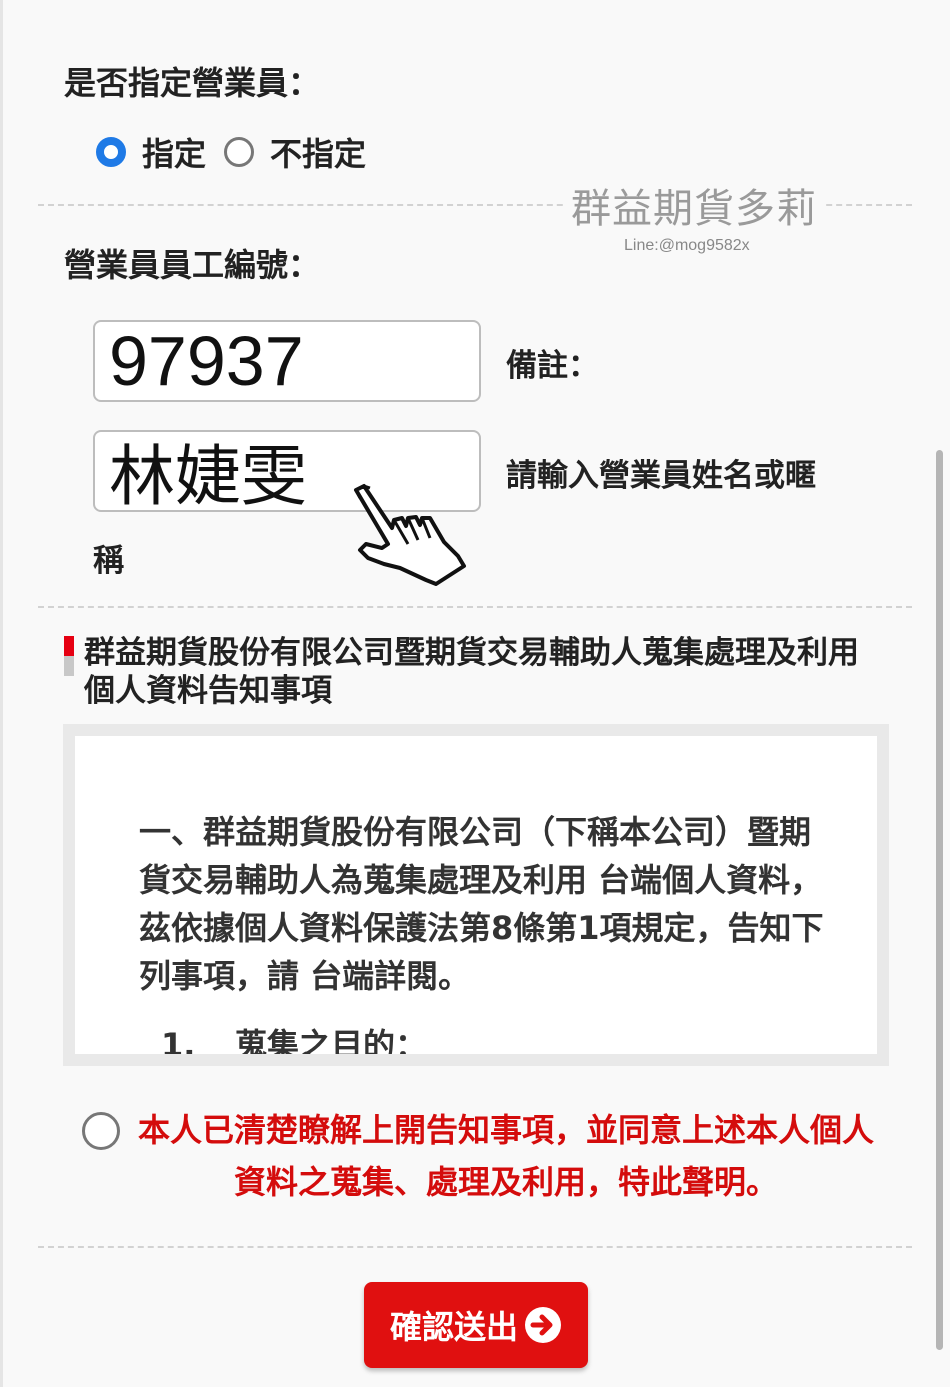 The height and width of the screenshot is (1387, 950). What do you see at coordinates (178, 1045) in the screenshot?
I see `notice-item-number: 1.` at bounding box center [178, 1045].